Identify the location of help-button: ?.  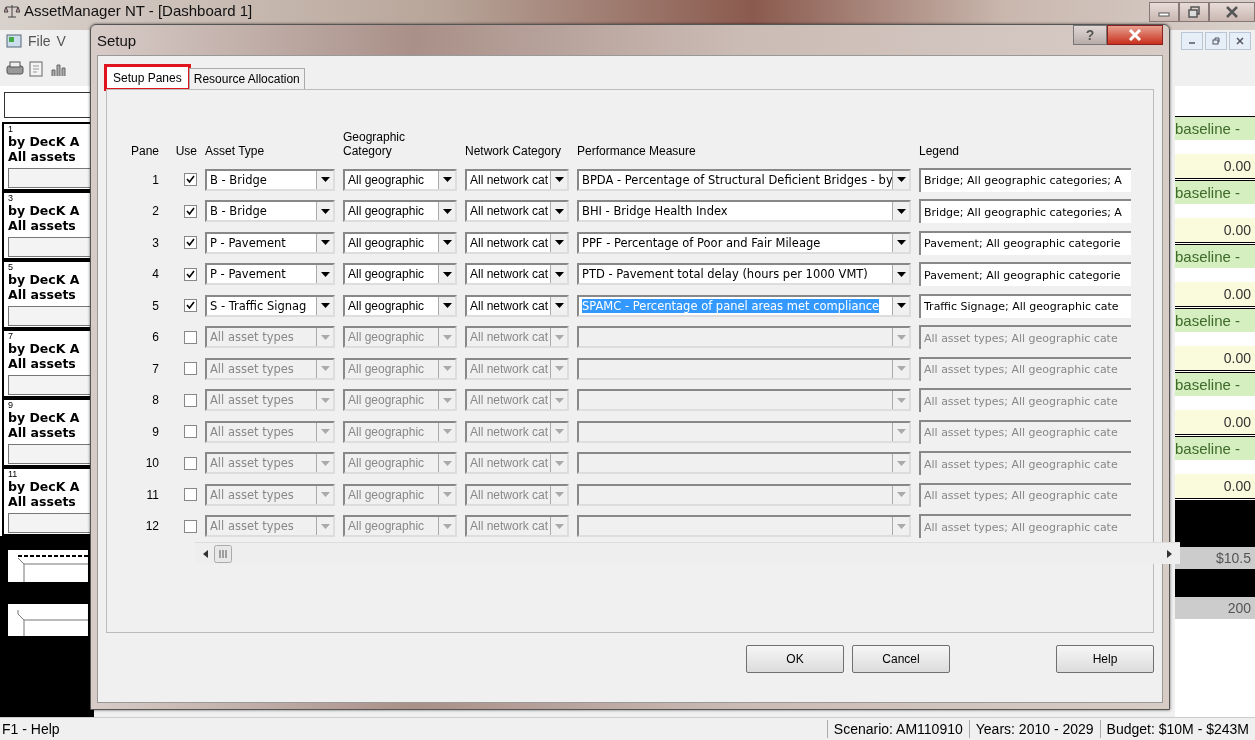
(1090, 35).